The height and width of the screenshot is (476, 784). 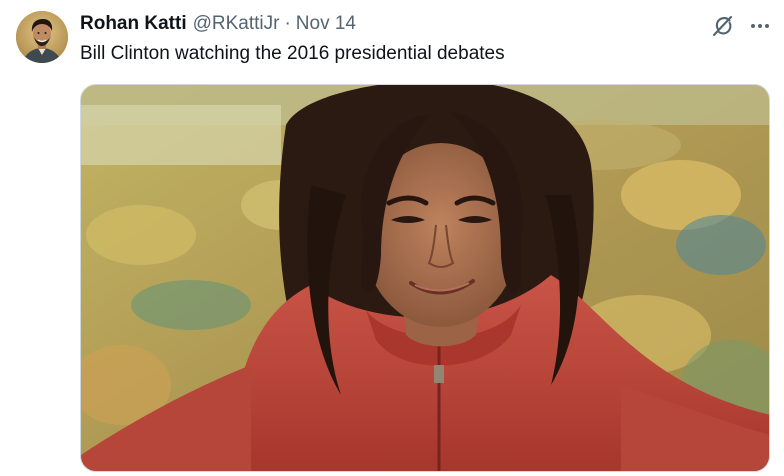 I want to click on more-dots-icon, so click(x=760, y=26).